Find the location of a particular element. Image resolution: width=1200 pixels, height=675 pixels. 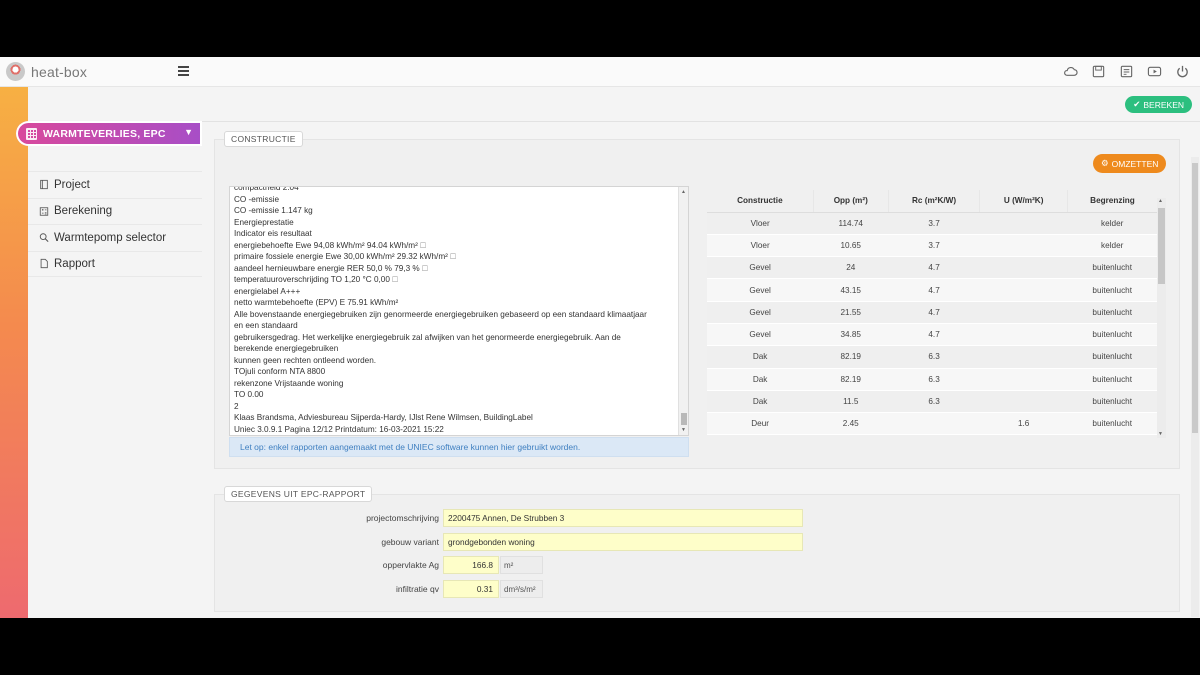

table-cell: 43.15 is located at coordinates (851, 290).